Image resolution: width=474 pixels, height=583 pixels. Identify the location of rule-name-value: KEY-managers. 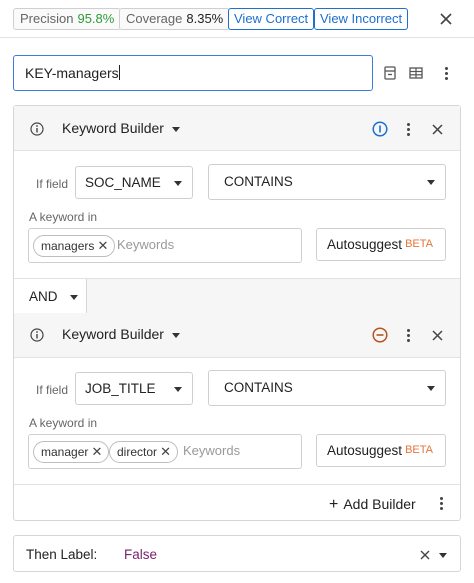
(72, 73).